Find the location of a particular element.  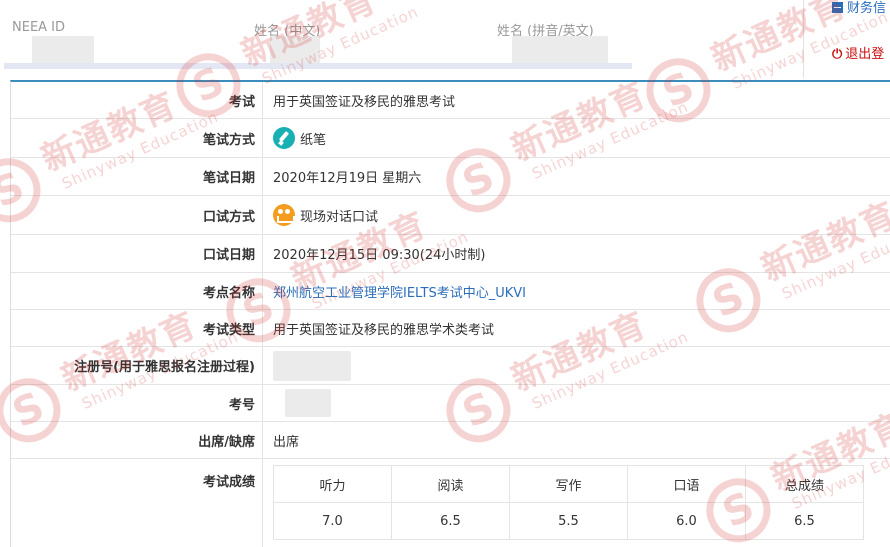

row-value: 现场对话口试 is located at coordinates (339, 217).